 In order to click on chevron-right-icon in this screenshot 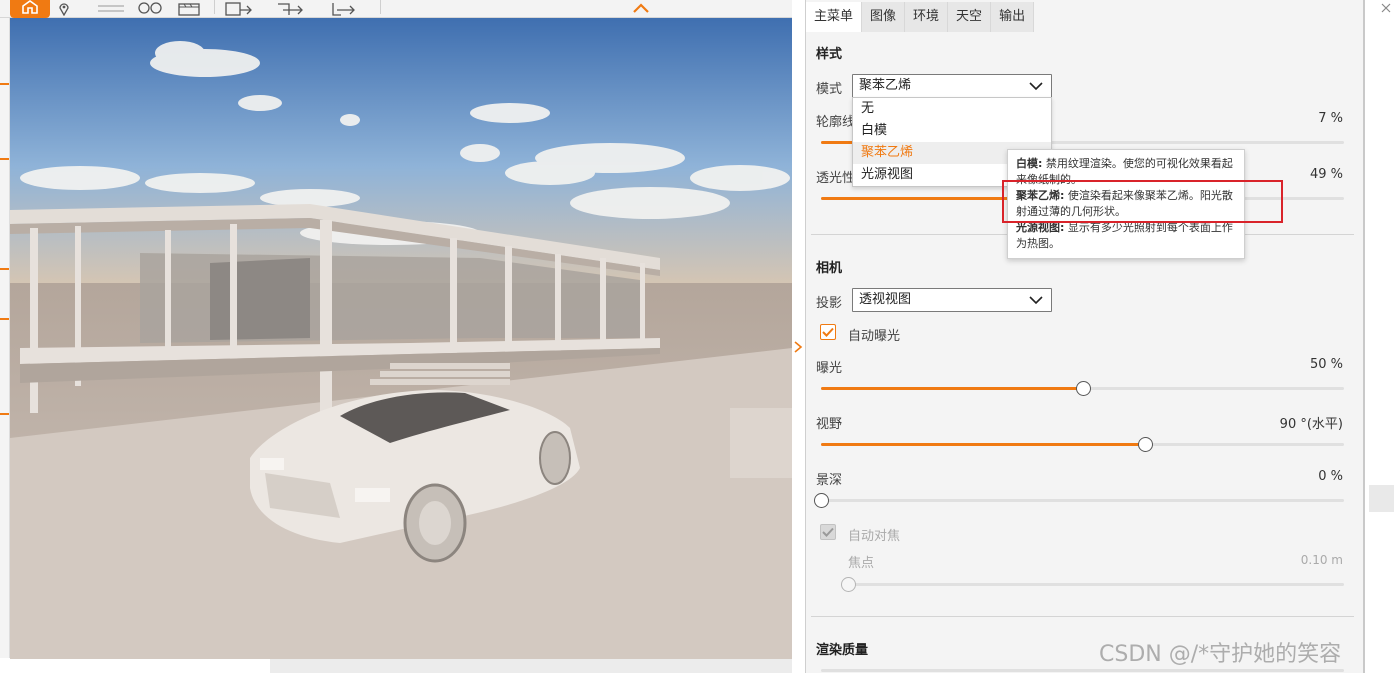, I will do `click(798, 347)`.